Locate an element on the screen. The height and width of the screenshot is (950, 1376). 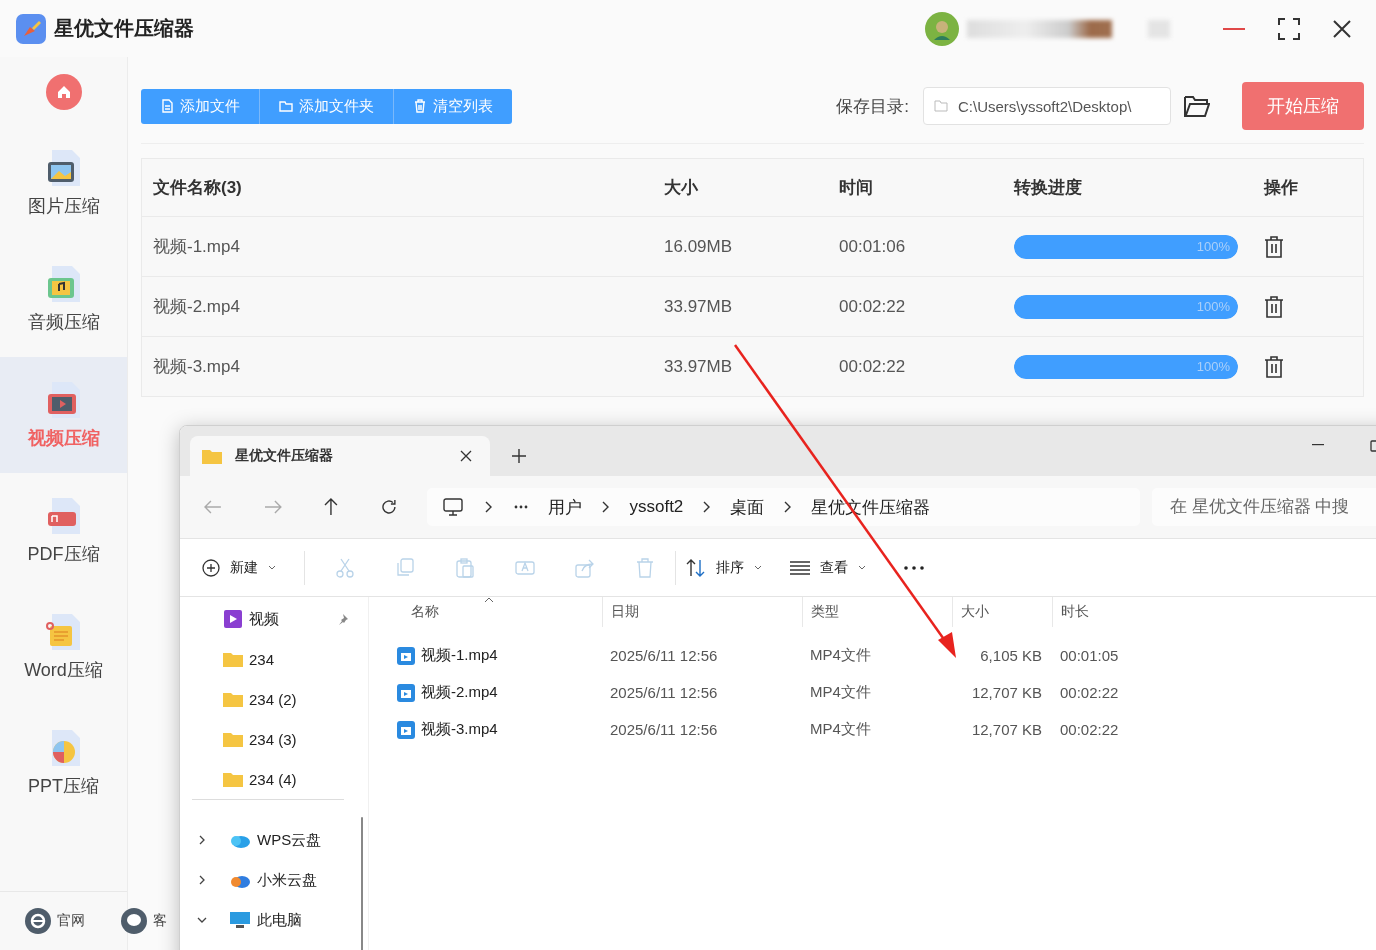
sidebar-item: Word压缩 is located at coordinates (63, 647).